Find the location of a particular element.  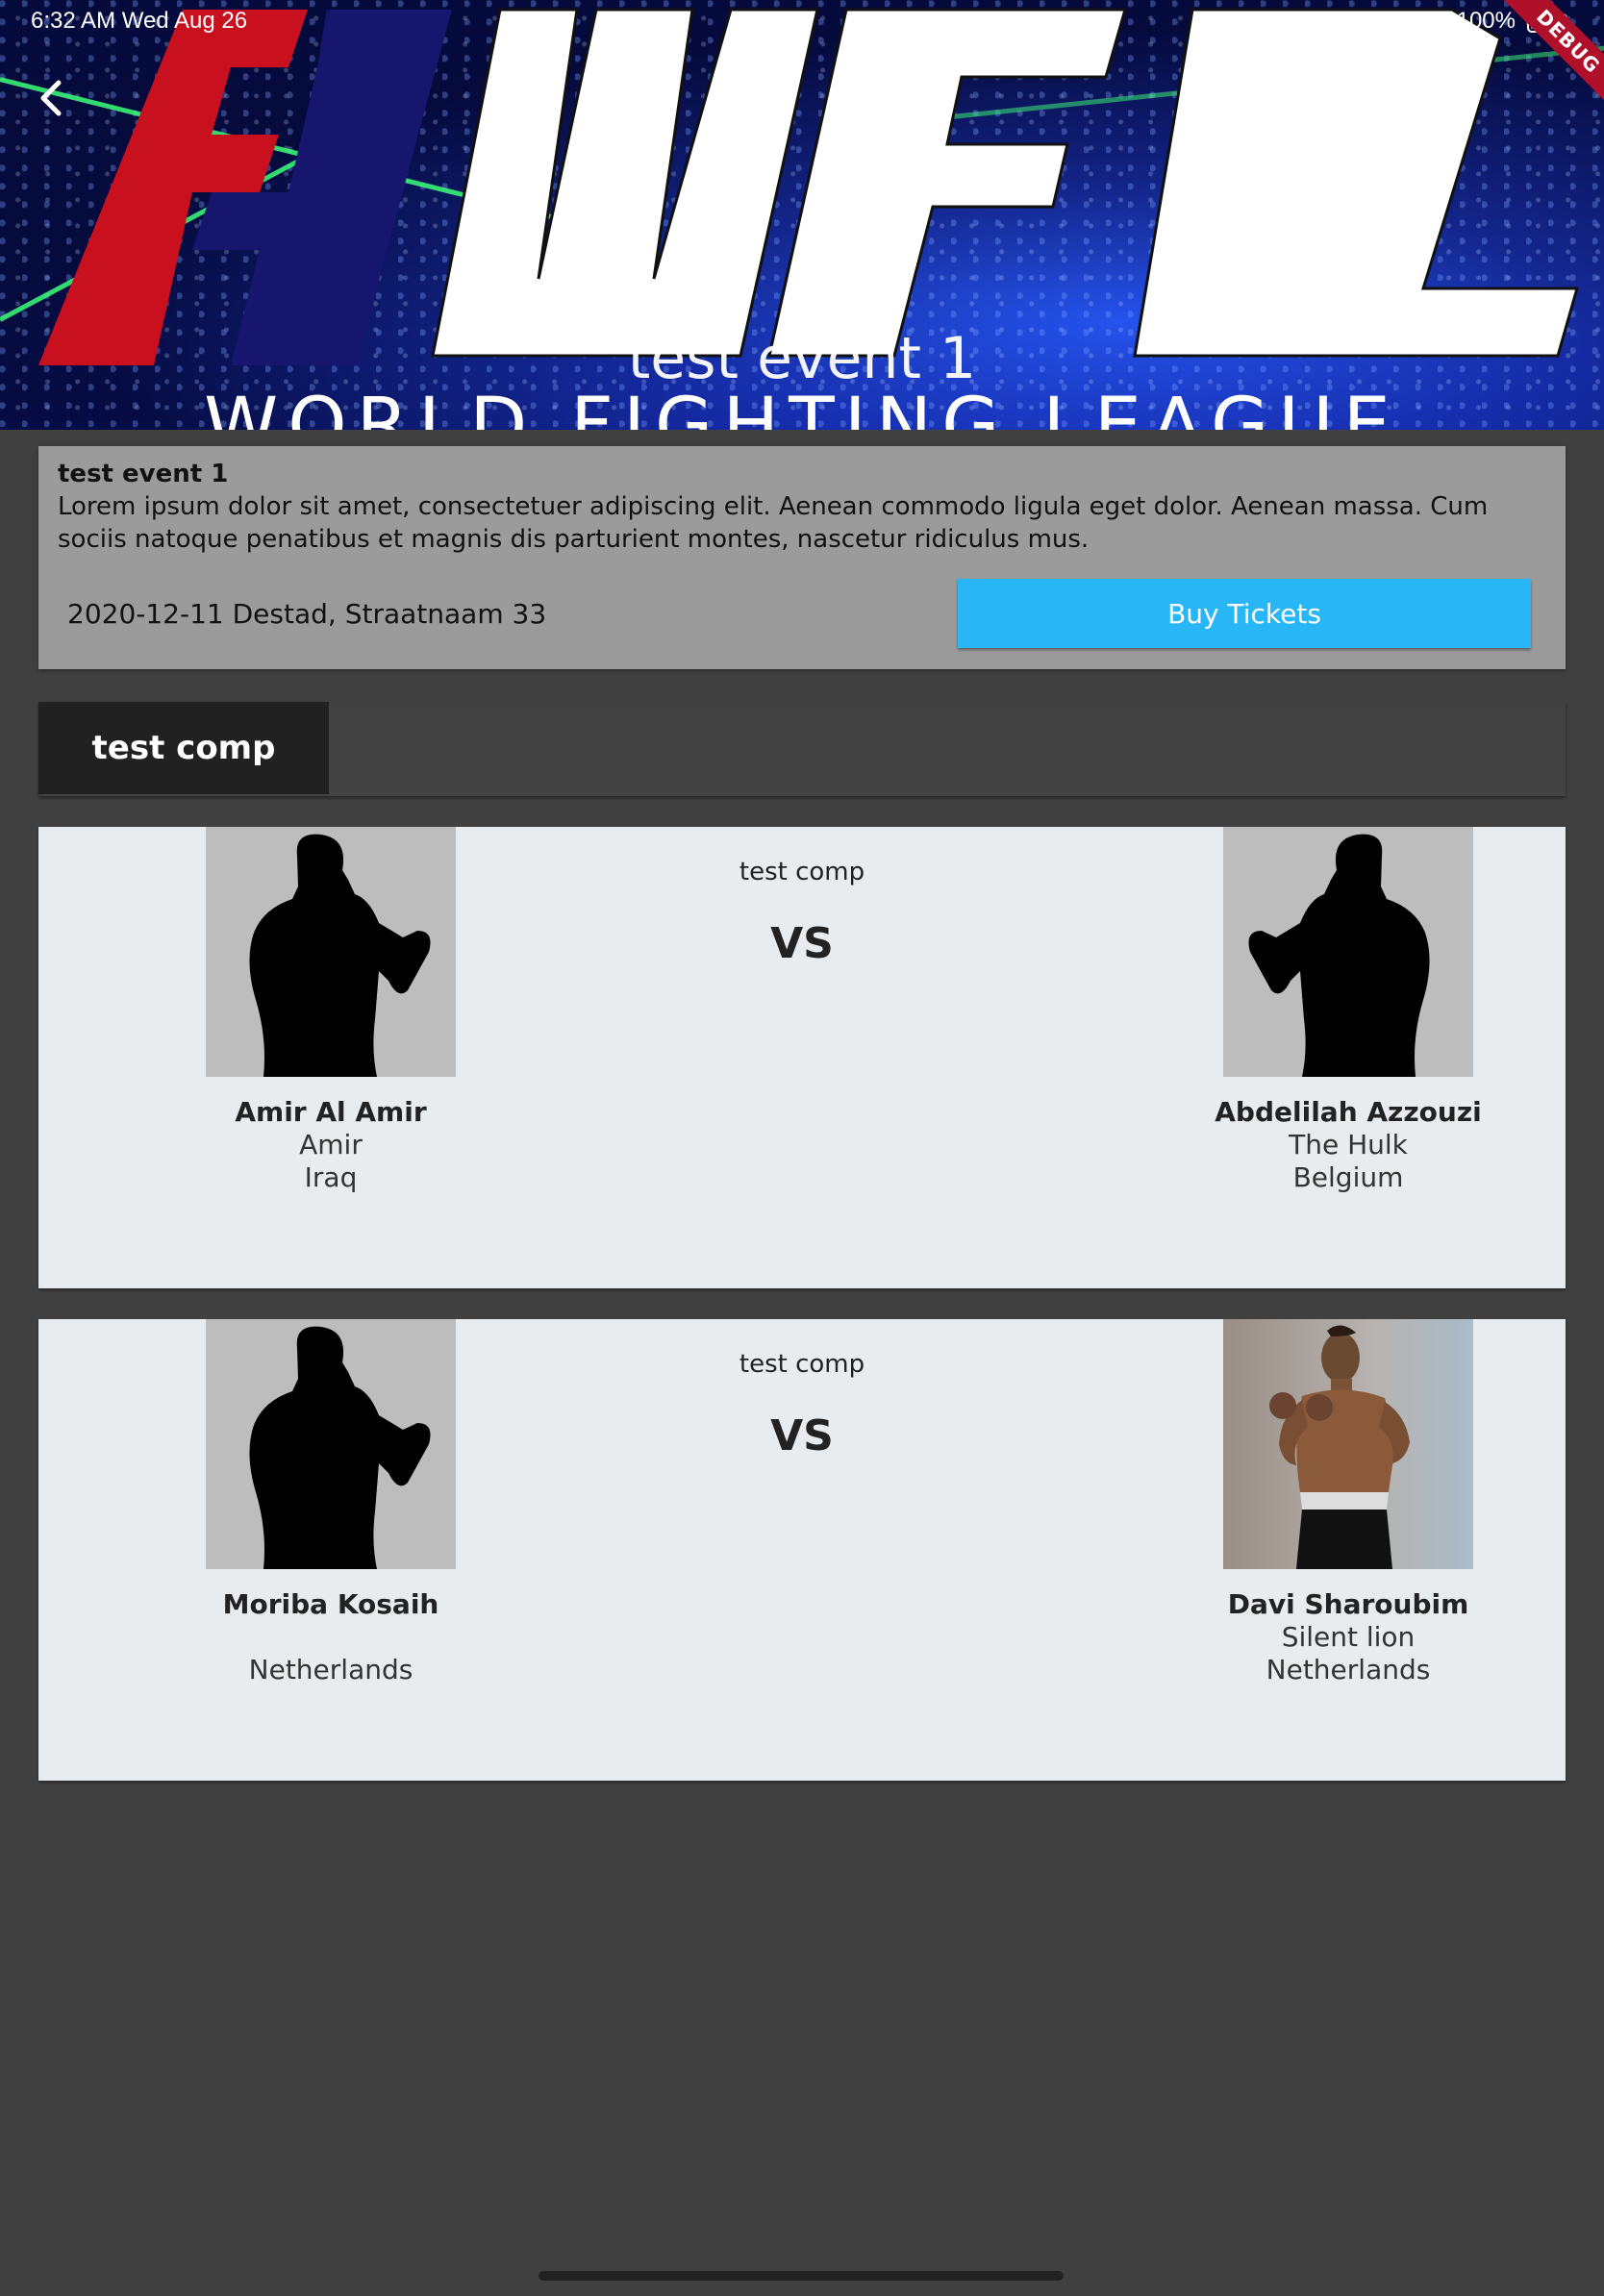

back-button is located at coordinates (52, 98).